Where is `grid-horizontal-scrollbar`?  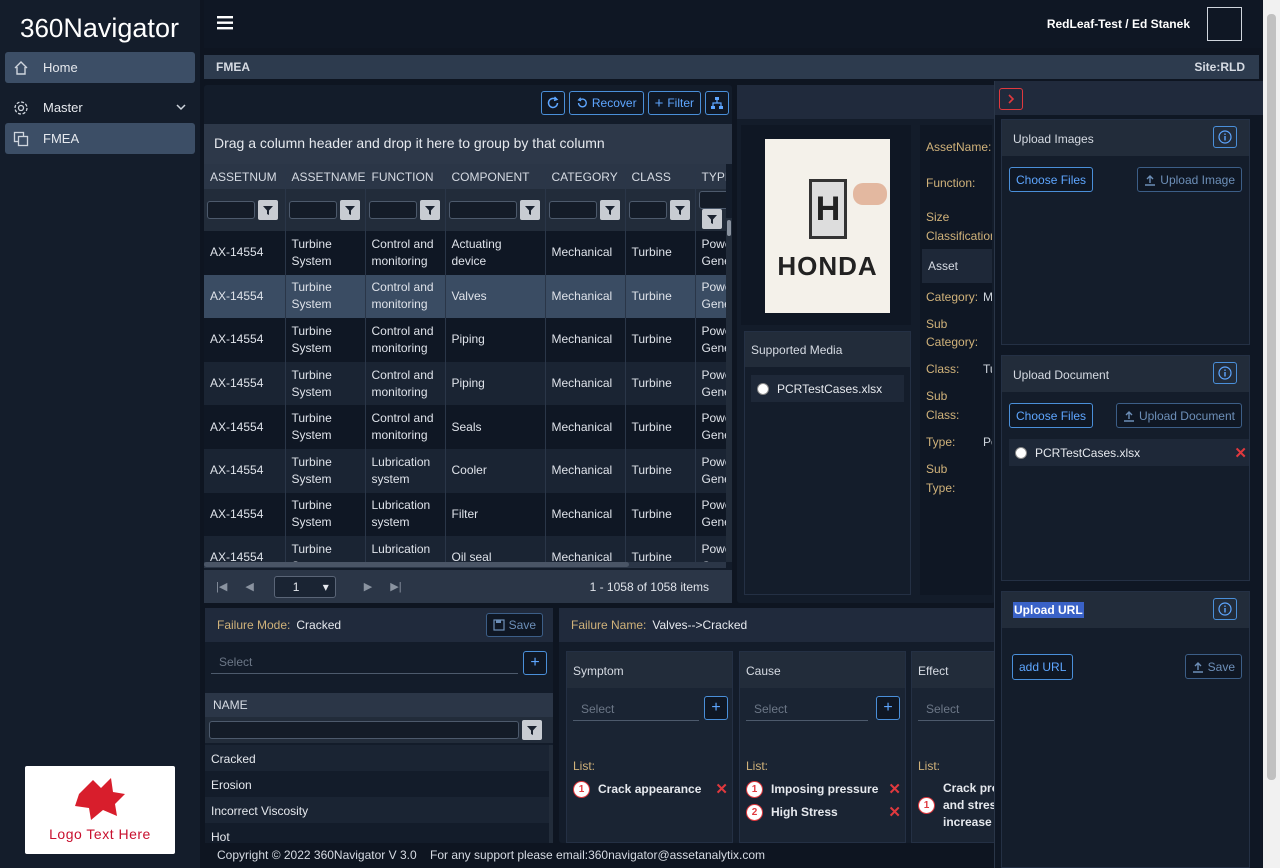
grid-horizontal-scrollbar is located at coordinates (465, 565).